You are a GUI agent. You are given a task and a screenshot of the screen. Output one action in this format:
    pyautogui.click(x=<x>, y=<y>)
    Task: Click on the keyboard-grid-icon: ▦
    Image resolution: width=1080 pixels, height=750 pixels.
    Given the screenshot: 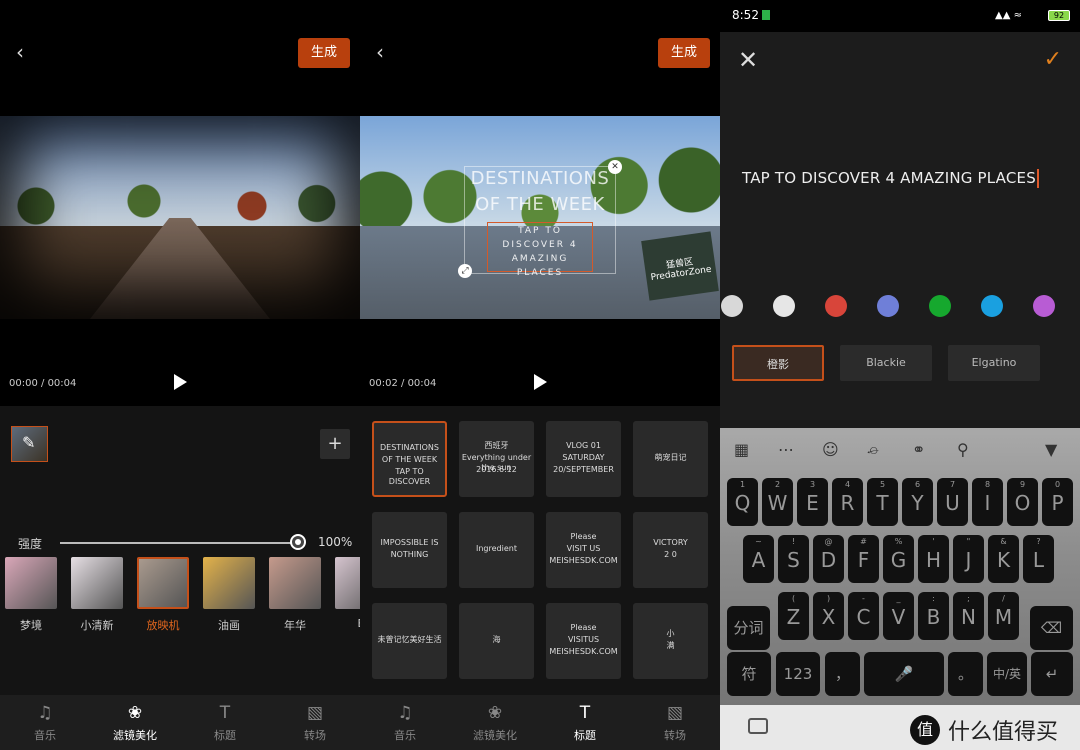 What is the action you would take?
    pyautogui.click(x=741, y=450)
    